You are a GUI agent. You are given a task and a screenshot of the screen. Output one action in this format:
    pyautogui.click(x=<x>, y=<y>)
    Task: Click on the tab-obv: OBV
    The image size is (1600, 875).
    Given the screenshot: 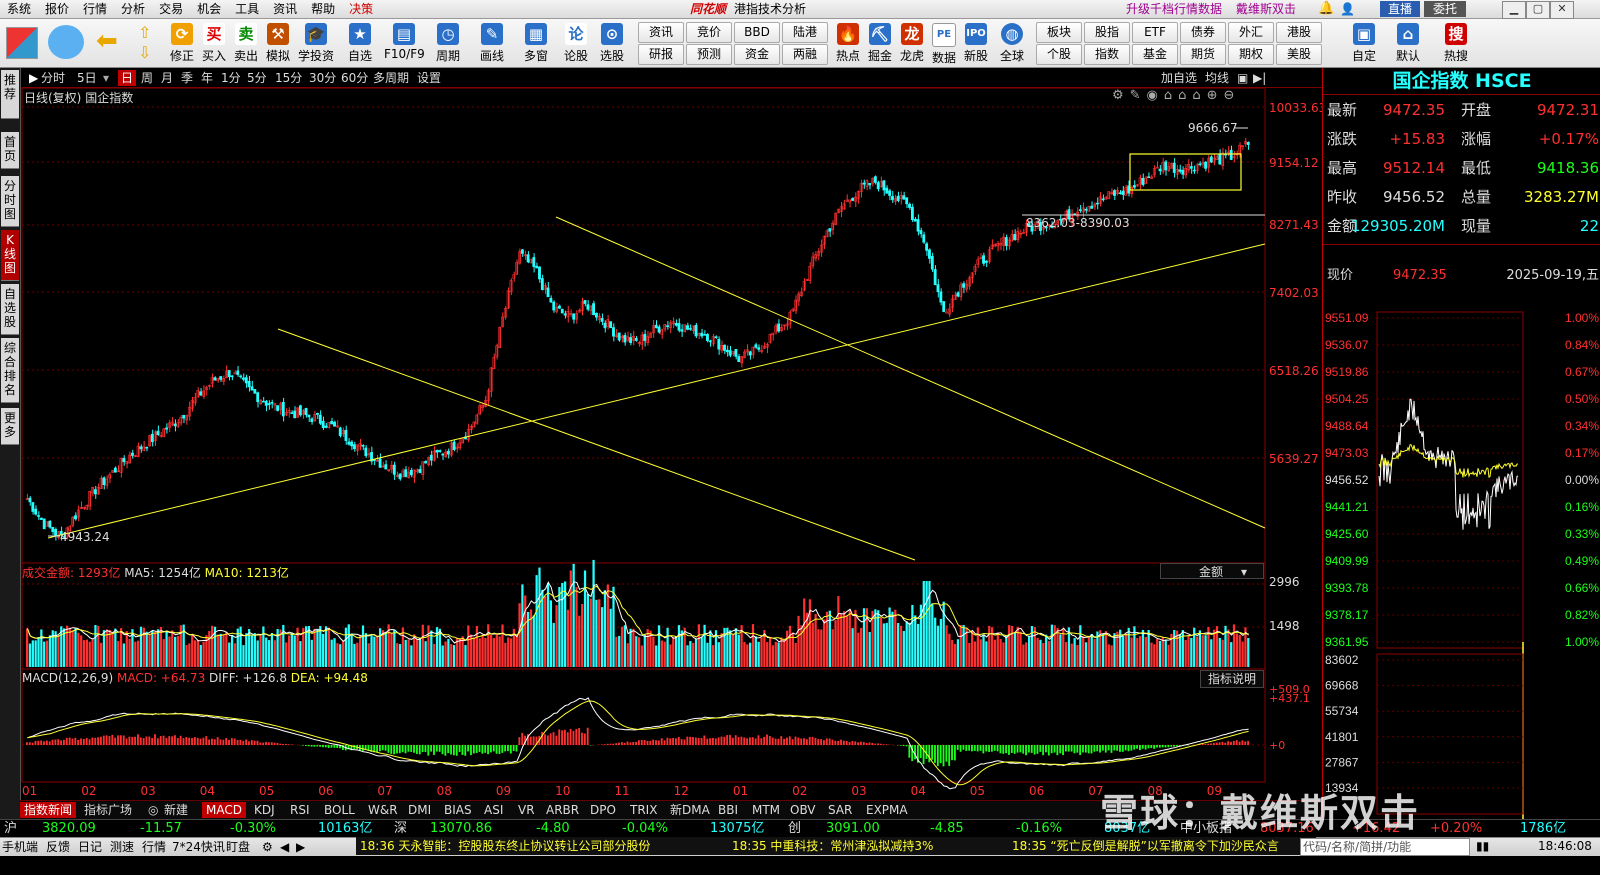 What is the action you would take?
    pyautogui.click(x=803, y=810)
    